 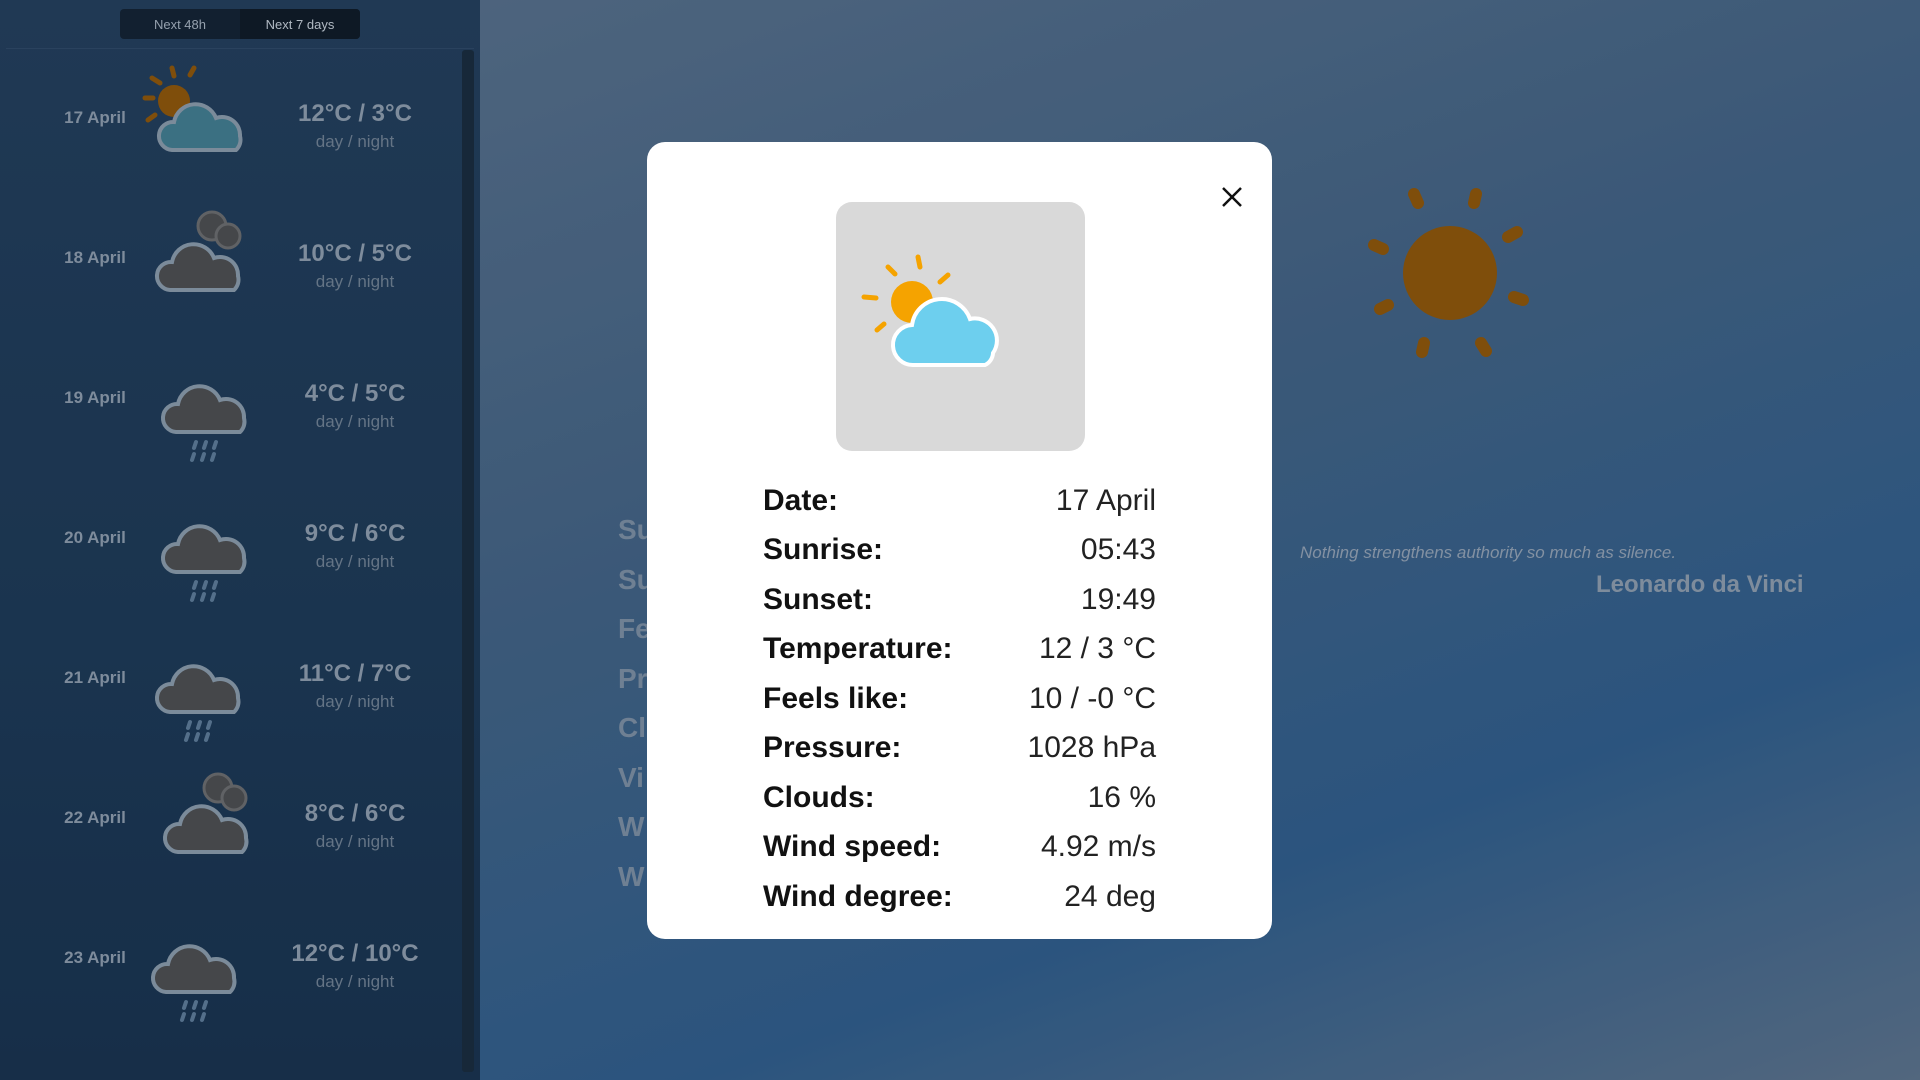 What do you see at coordinates (959, 551) in the screenshot?
I see `detail-row-sunrise: Sunrise: 05:43` at bounding box center [959, 551].